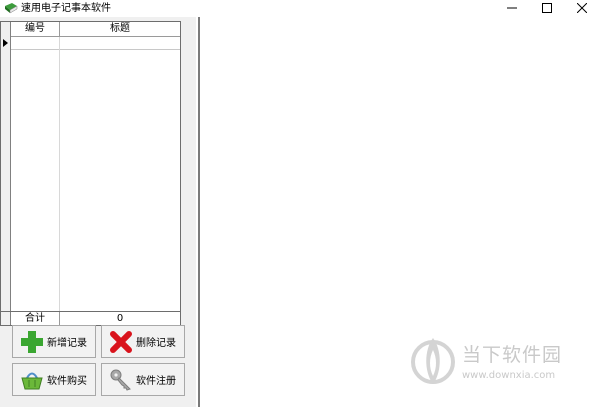 The height and width of the screenshot is (407, 600). Describe the element at coordinates (35, 318) in the screenshot. I see `total-label: 合计` at that location.